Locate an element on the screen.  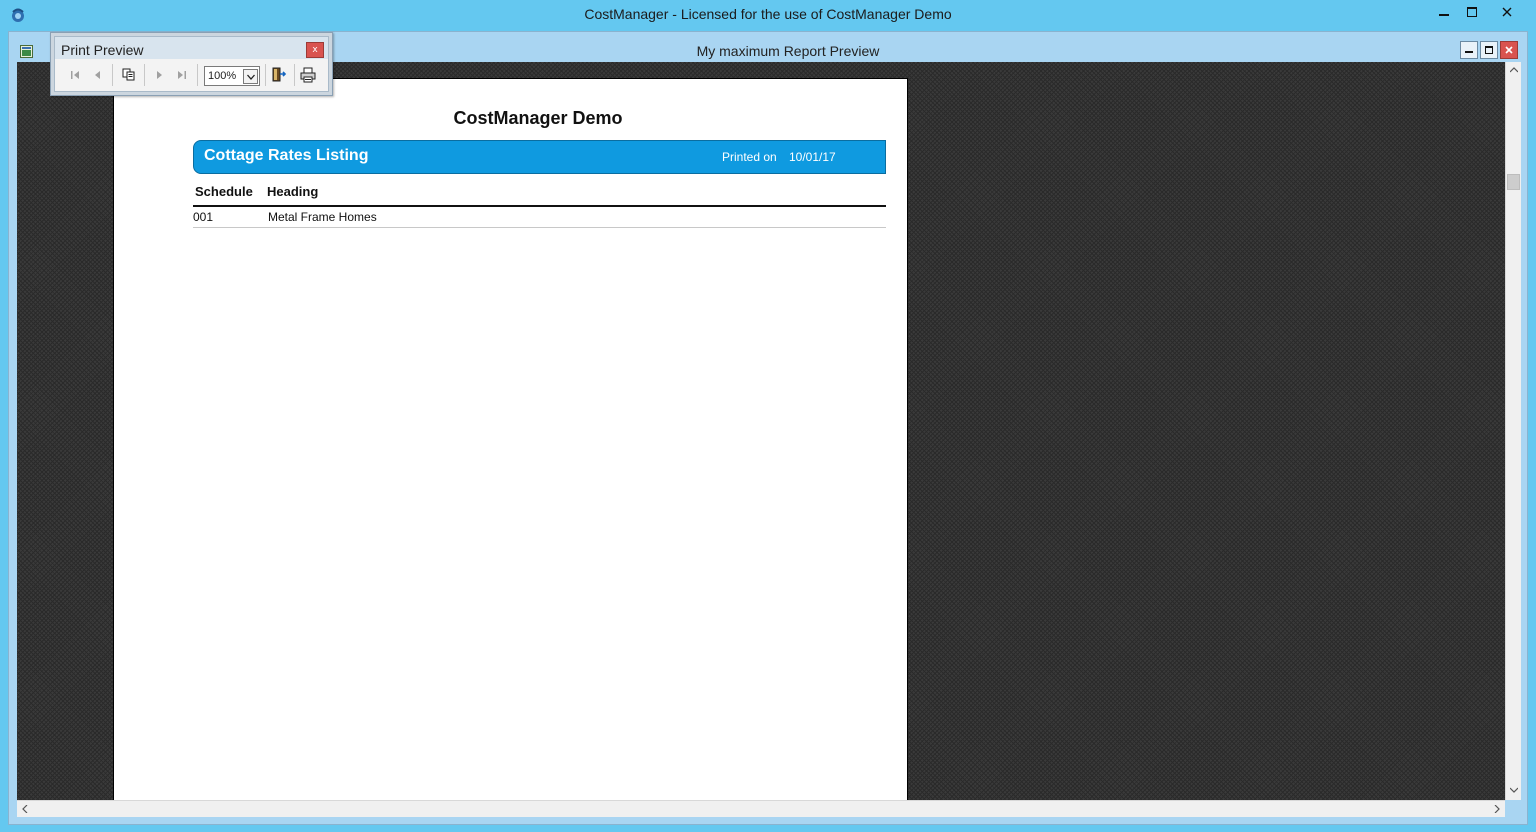
app-close-button is located at coordinates (1507, 11).